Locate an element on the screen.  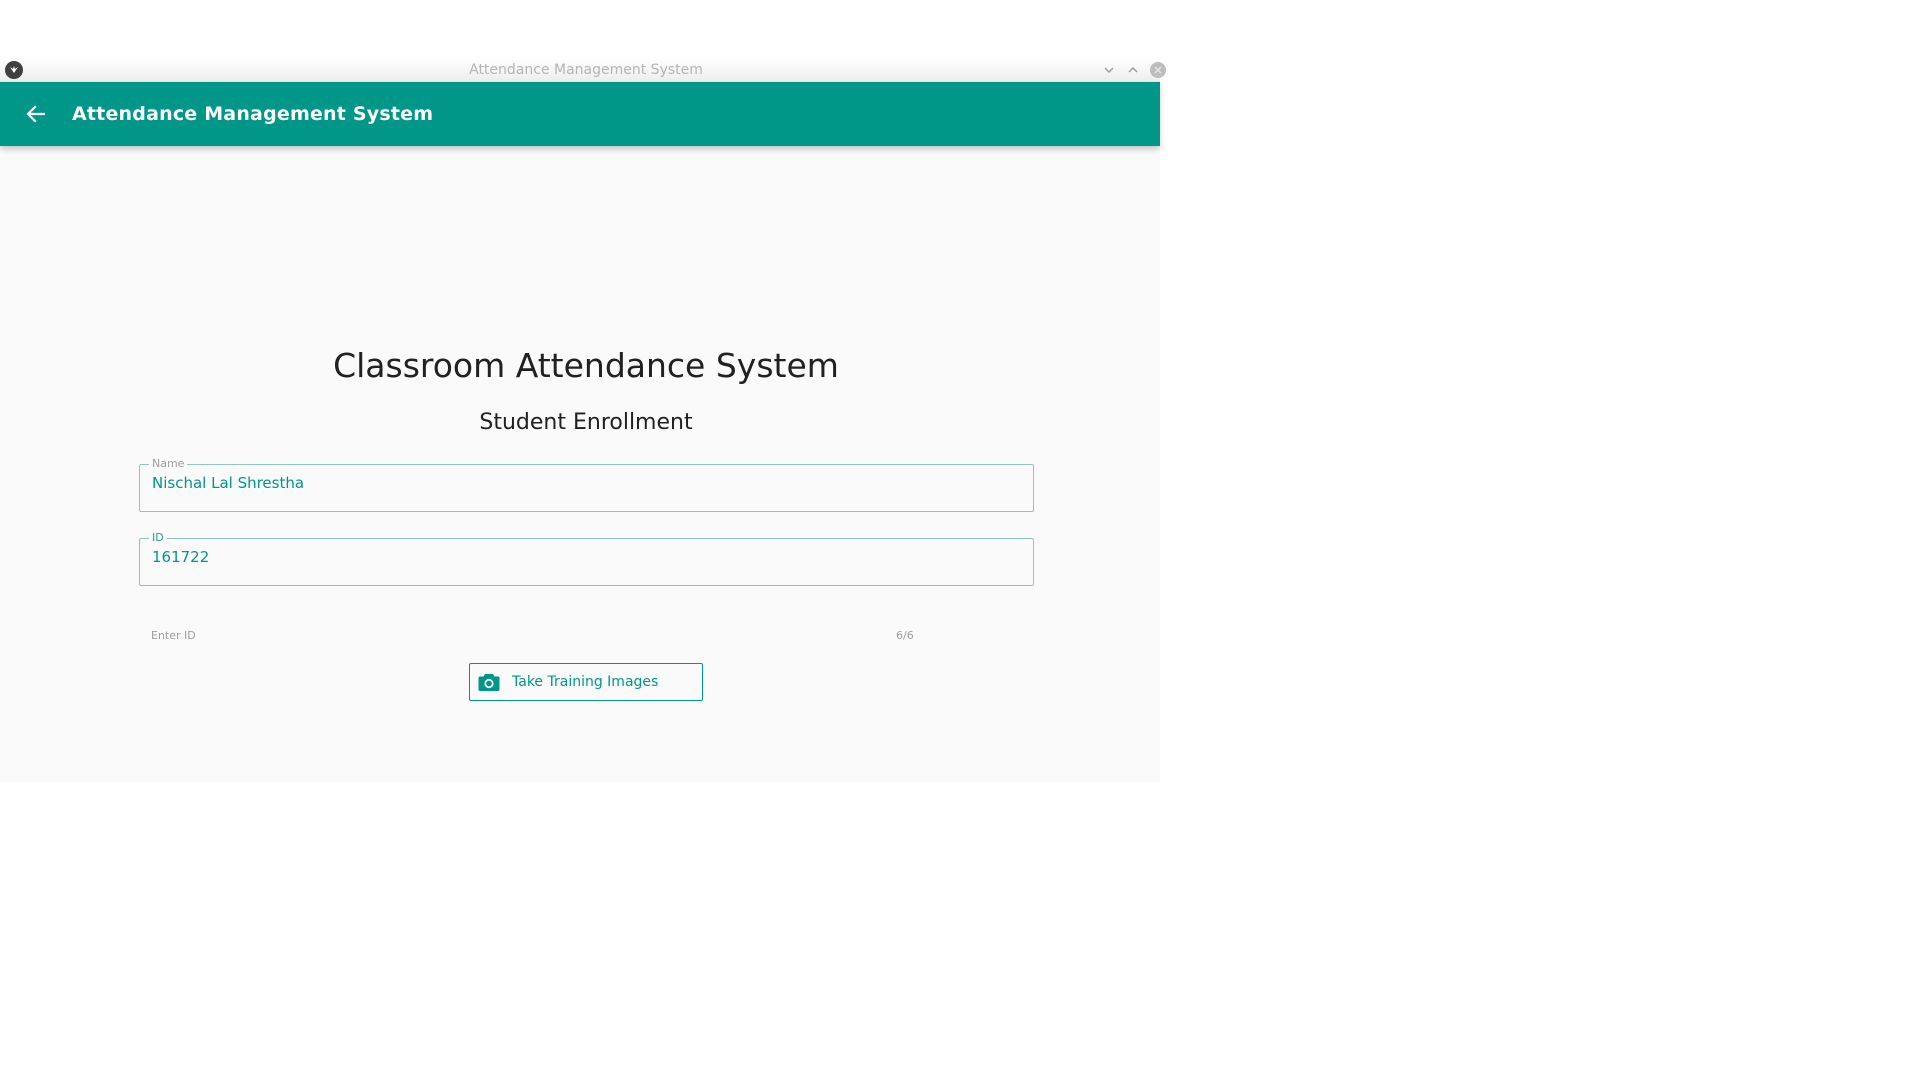
app-toolbar: Attendance Management System is located at coordinates (580, 114).